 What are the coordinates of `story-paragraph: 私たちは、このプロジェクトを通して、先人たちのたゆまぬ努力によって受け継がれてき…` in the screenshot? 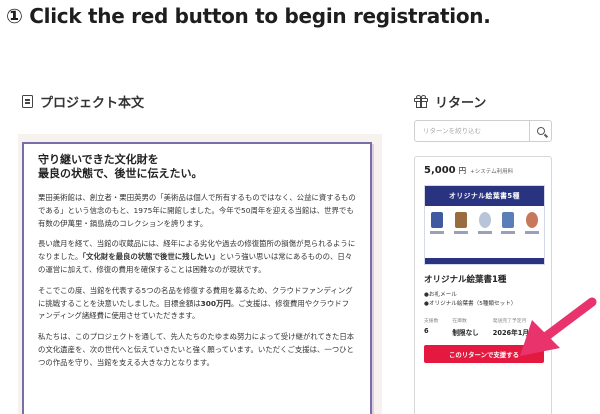 It's located at (196, 349).